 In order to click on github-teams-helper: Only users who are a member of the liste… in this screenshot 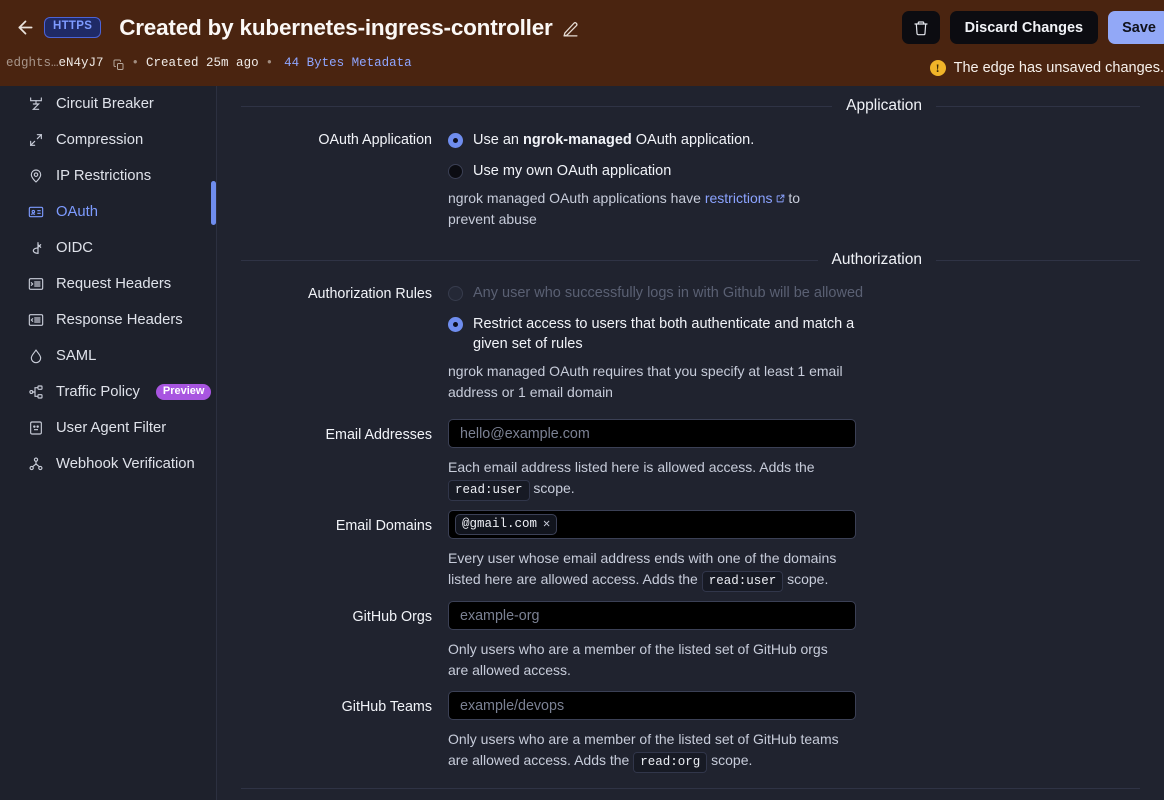, I will do `click(652, 751)`.